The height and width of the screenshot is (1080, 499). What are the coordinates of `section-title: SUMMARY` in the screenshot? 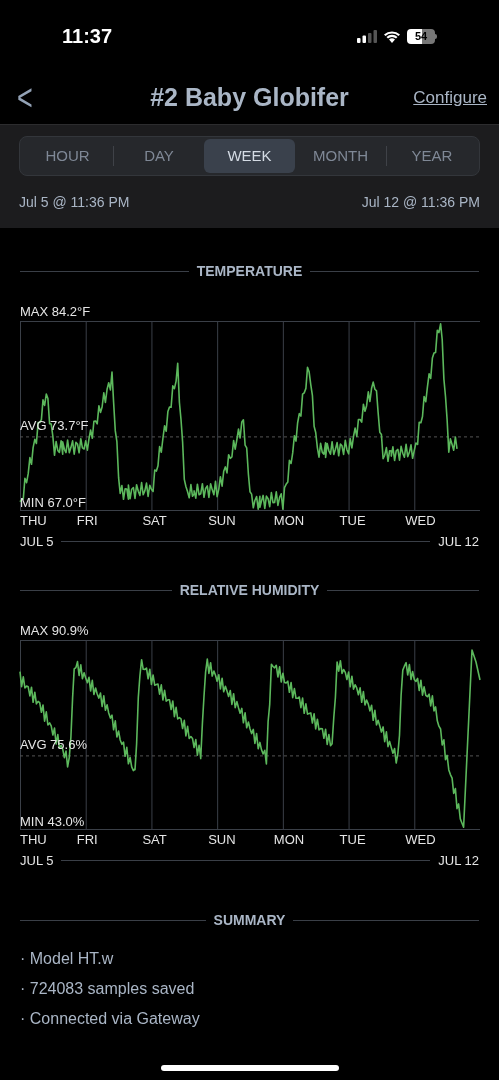 It's located at (249, 920).